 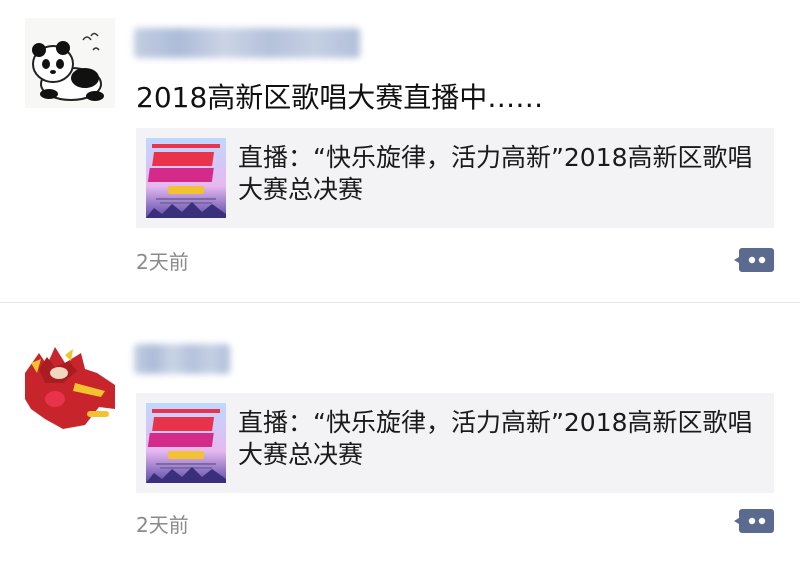 What do you see at coordinates (70, 63) in the screenshot?
I see `panda-avatar-icon` at bounding box center [70, 63].